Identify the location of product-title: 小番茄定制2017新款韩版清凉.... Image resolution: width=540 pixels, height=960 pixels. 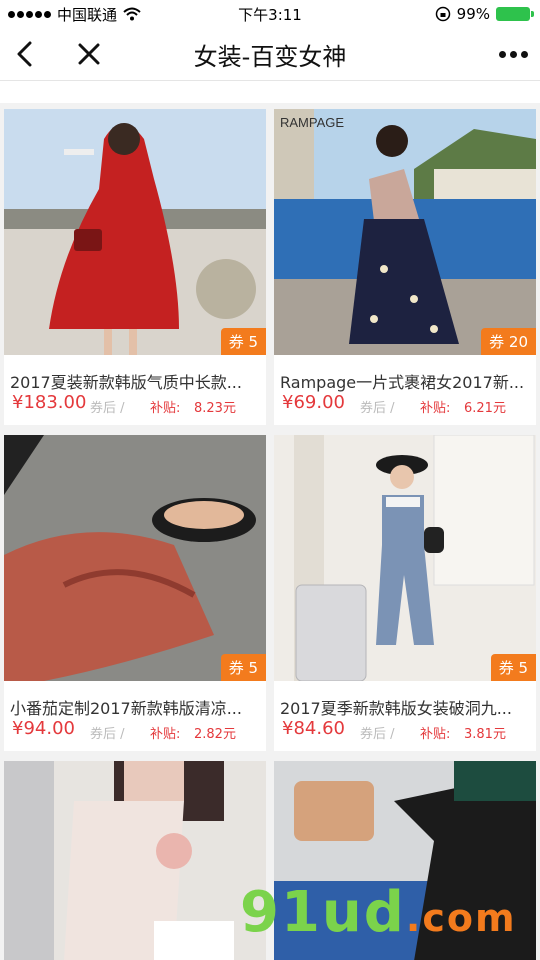
(135, 707).